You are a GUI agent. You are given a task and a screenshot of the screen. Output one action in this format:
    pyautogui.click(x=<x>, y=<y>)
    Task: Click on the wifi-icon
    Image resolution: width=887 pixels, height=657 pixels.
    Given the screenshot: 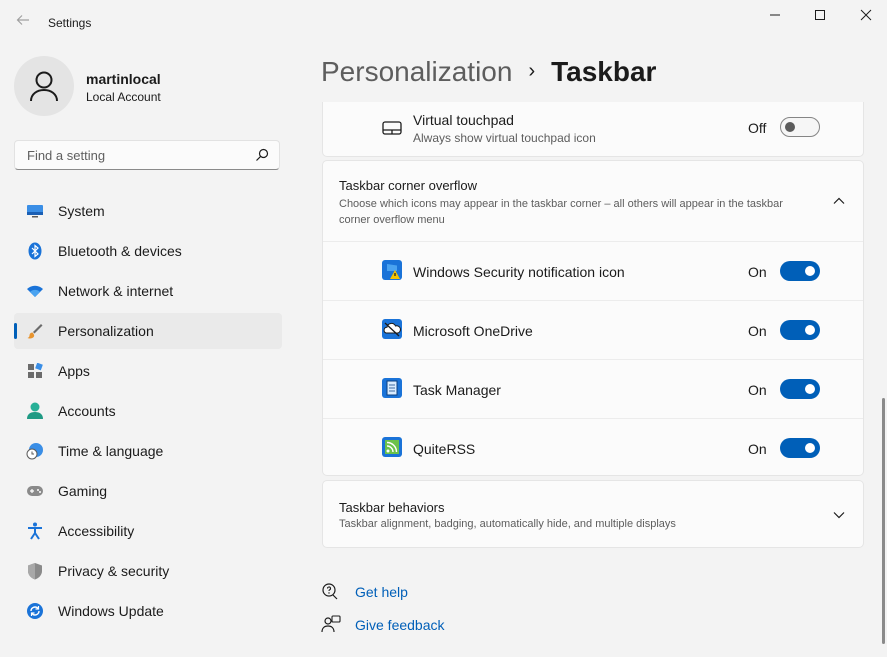 What is the action you would take?
    pyautogui.click(x=35, y=291)
    